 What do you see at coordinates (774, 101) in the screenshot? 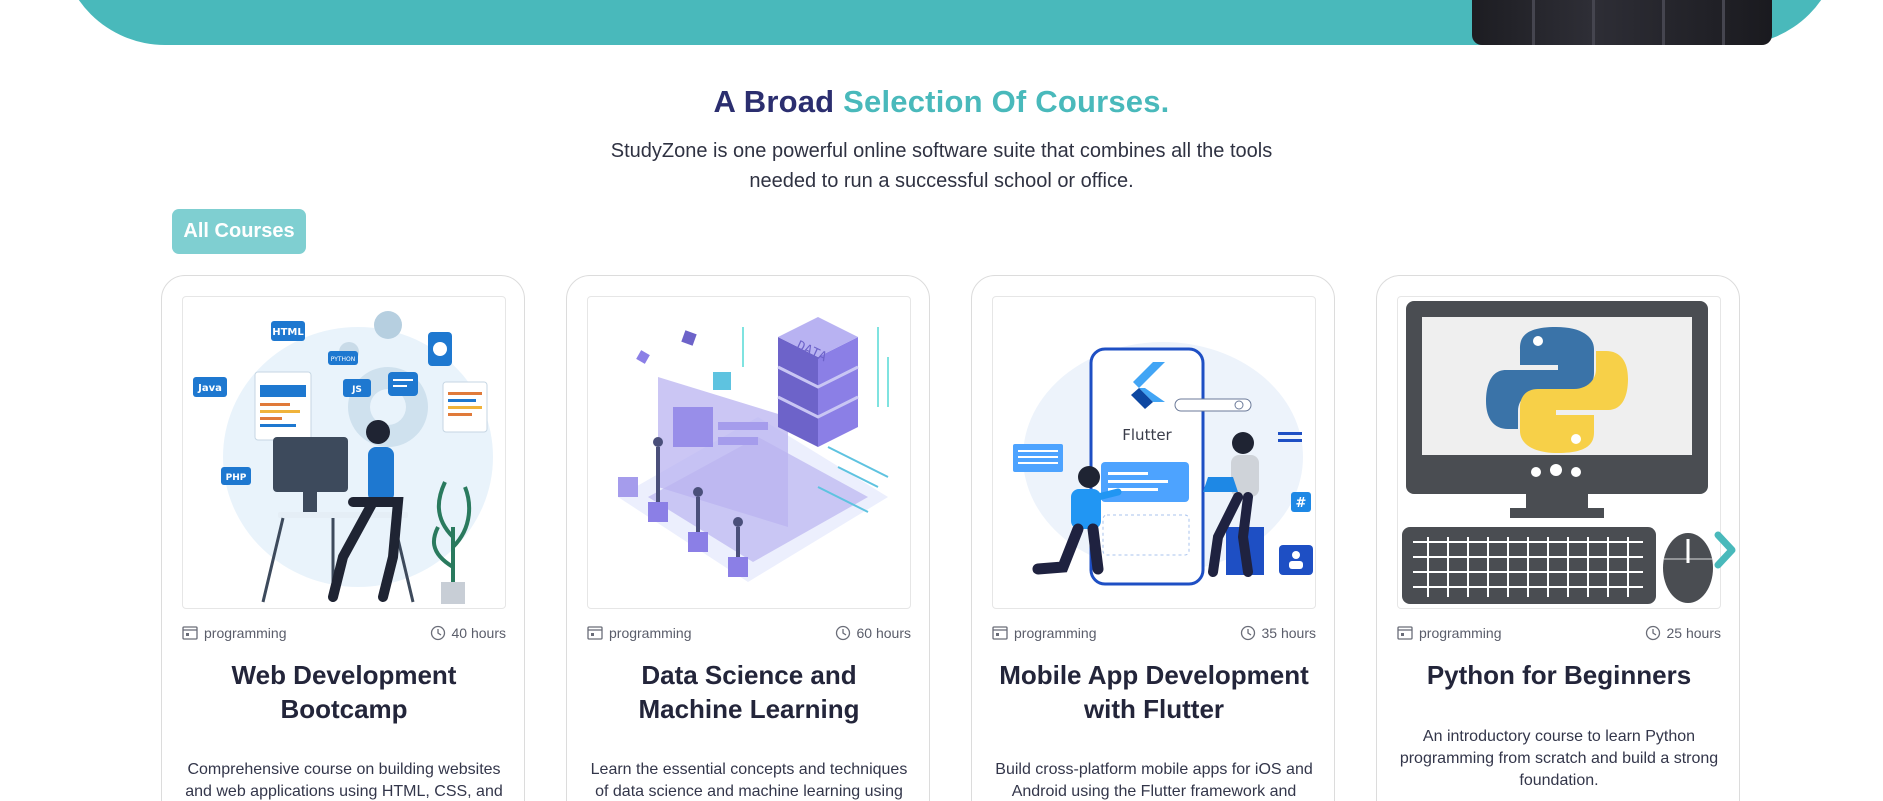
I see `section-title-part1: A Broad` at bounding box center [774, 101].